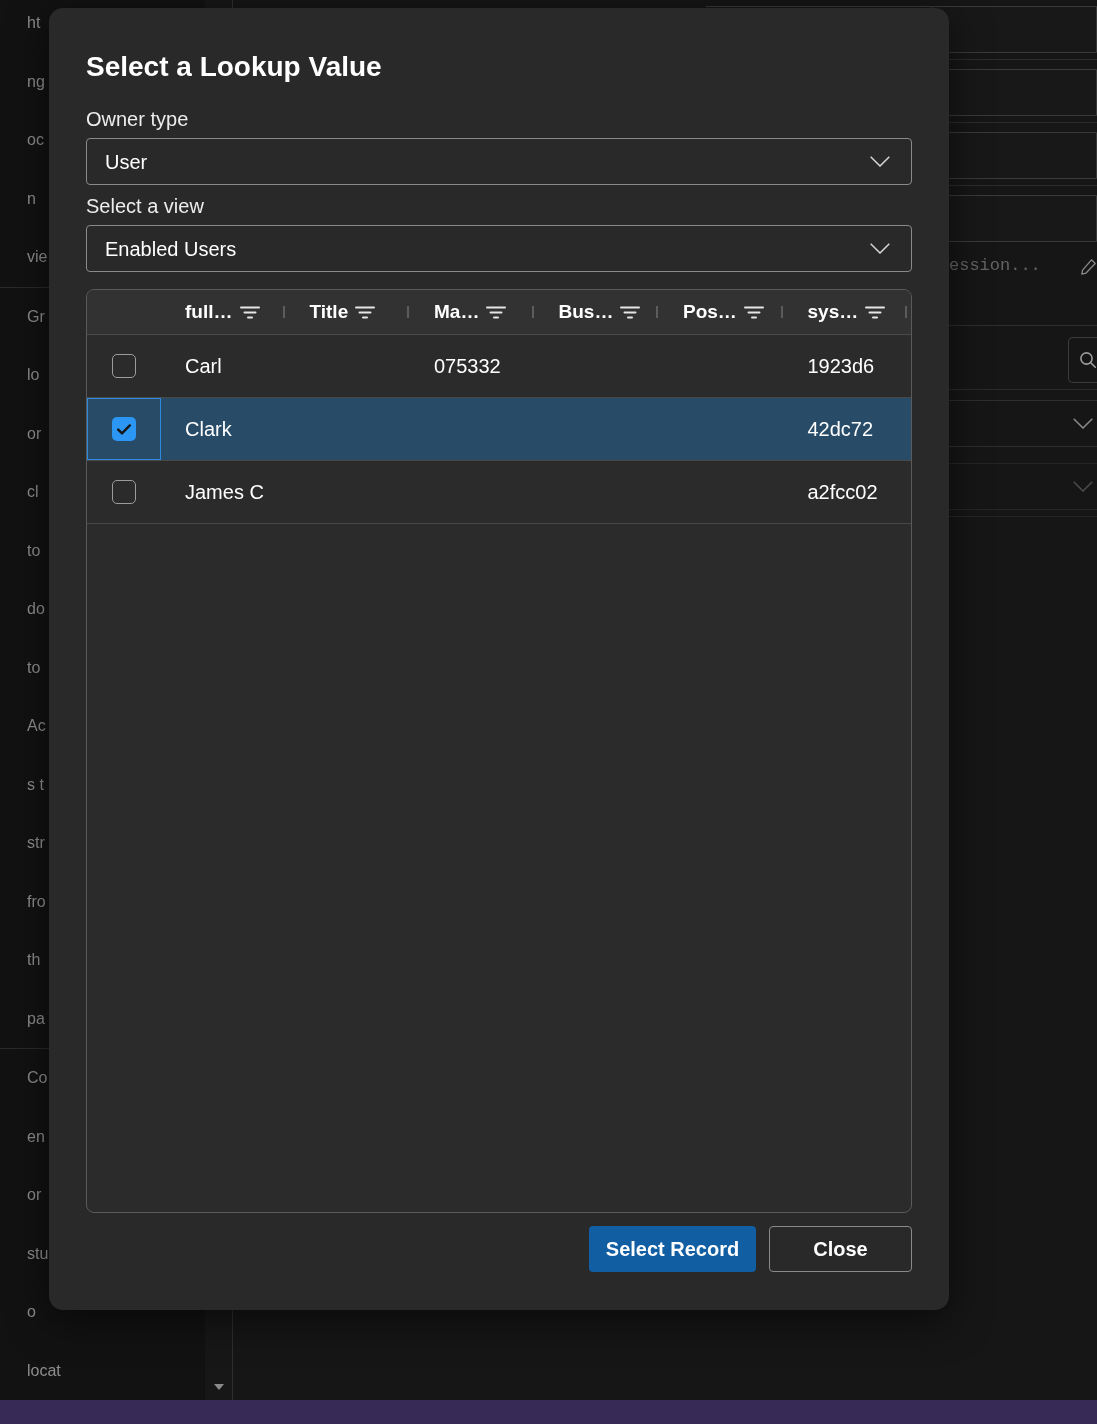 Image resolution: width=1097 pixels, height=1424 pixels. Describe the element at coordinates (38, 1253) in the screenshot. I see `sidebar-item: stu` at that location.